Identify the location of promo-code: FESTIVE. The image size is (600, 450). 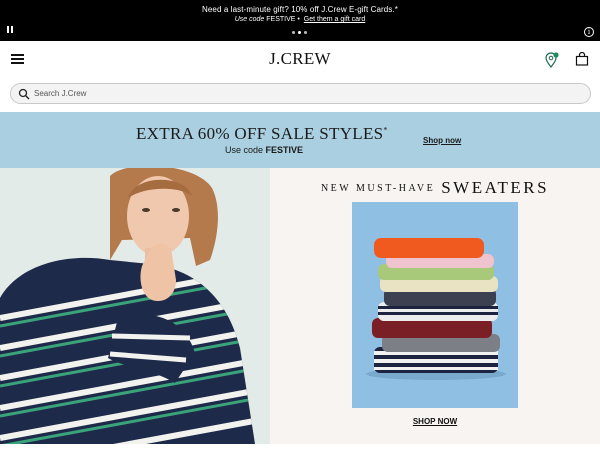
(281, 19).